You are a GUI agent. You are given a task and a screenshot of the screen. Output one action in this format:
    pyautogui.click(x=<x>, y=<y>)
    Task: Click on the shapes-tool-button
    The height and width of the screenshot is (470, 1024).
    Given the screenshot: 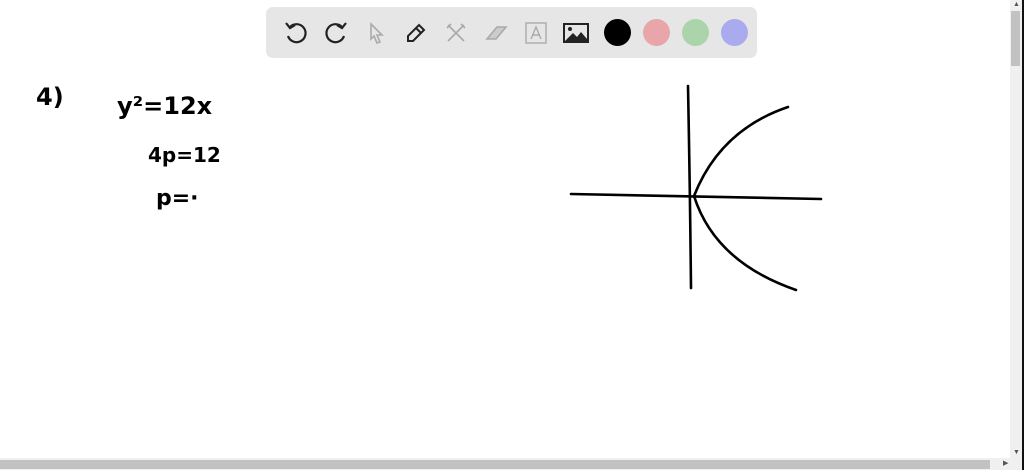 What is the action you would take?
    pyautogui.click(x=456, y=33)
    